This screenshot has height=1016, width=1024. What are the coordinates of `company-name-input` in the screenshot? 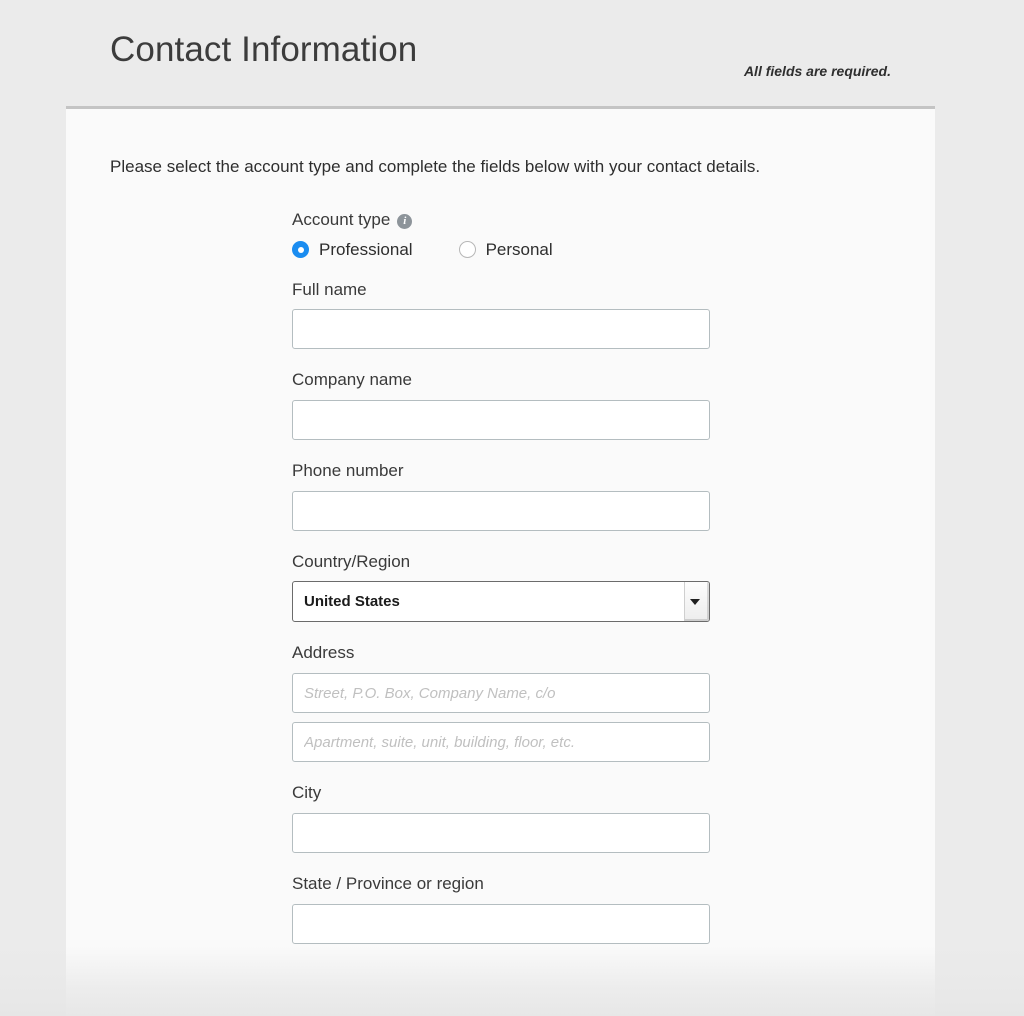 It's located at (501, 420).